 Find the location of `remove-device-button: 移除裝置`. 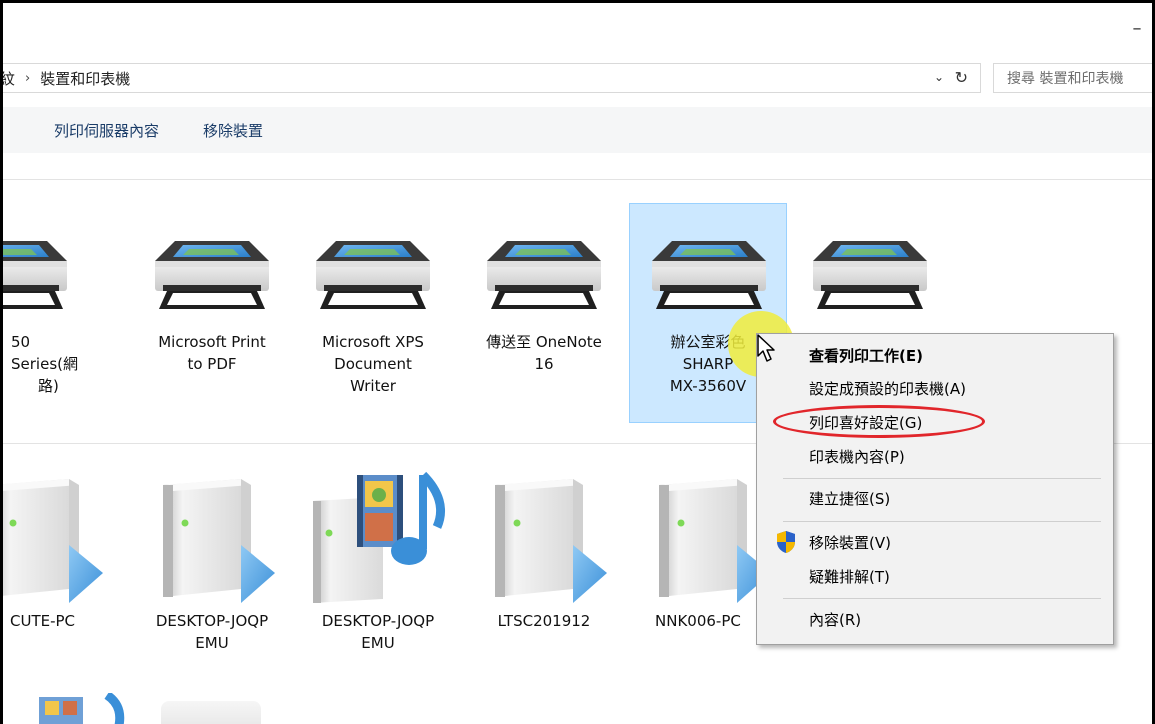

remove-device-button: 移除裝置 is located at coordinates (233, 130).